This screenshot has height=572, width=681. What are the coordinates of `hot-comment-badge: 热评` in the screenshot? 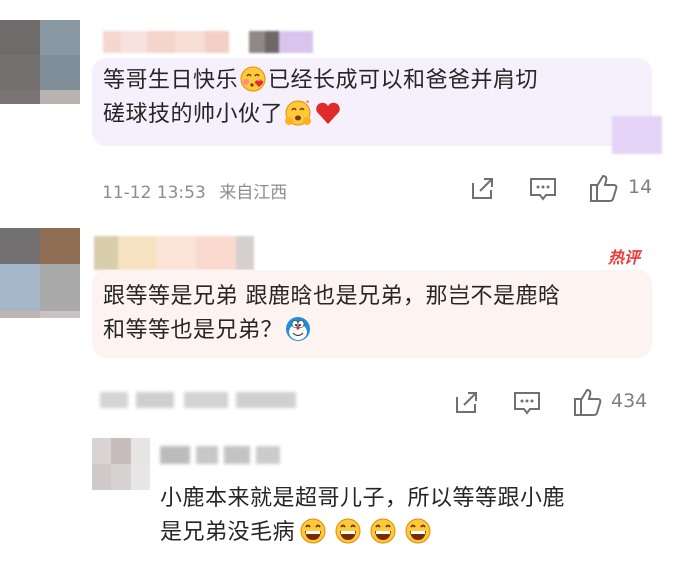 It's located at (624, 257).